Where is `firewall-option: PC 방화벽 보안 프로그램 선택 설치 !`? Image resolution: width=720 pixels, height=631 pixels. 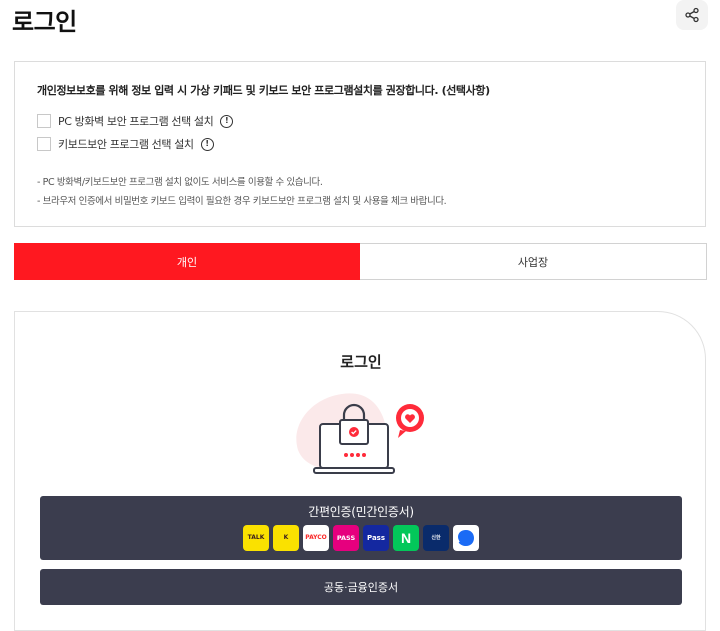
firewall-option: PC 방화벽 보안 프로그램 선택 설치 ! is located at coordinates (135, 121).